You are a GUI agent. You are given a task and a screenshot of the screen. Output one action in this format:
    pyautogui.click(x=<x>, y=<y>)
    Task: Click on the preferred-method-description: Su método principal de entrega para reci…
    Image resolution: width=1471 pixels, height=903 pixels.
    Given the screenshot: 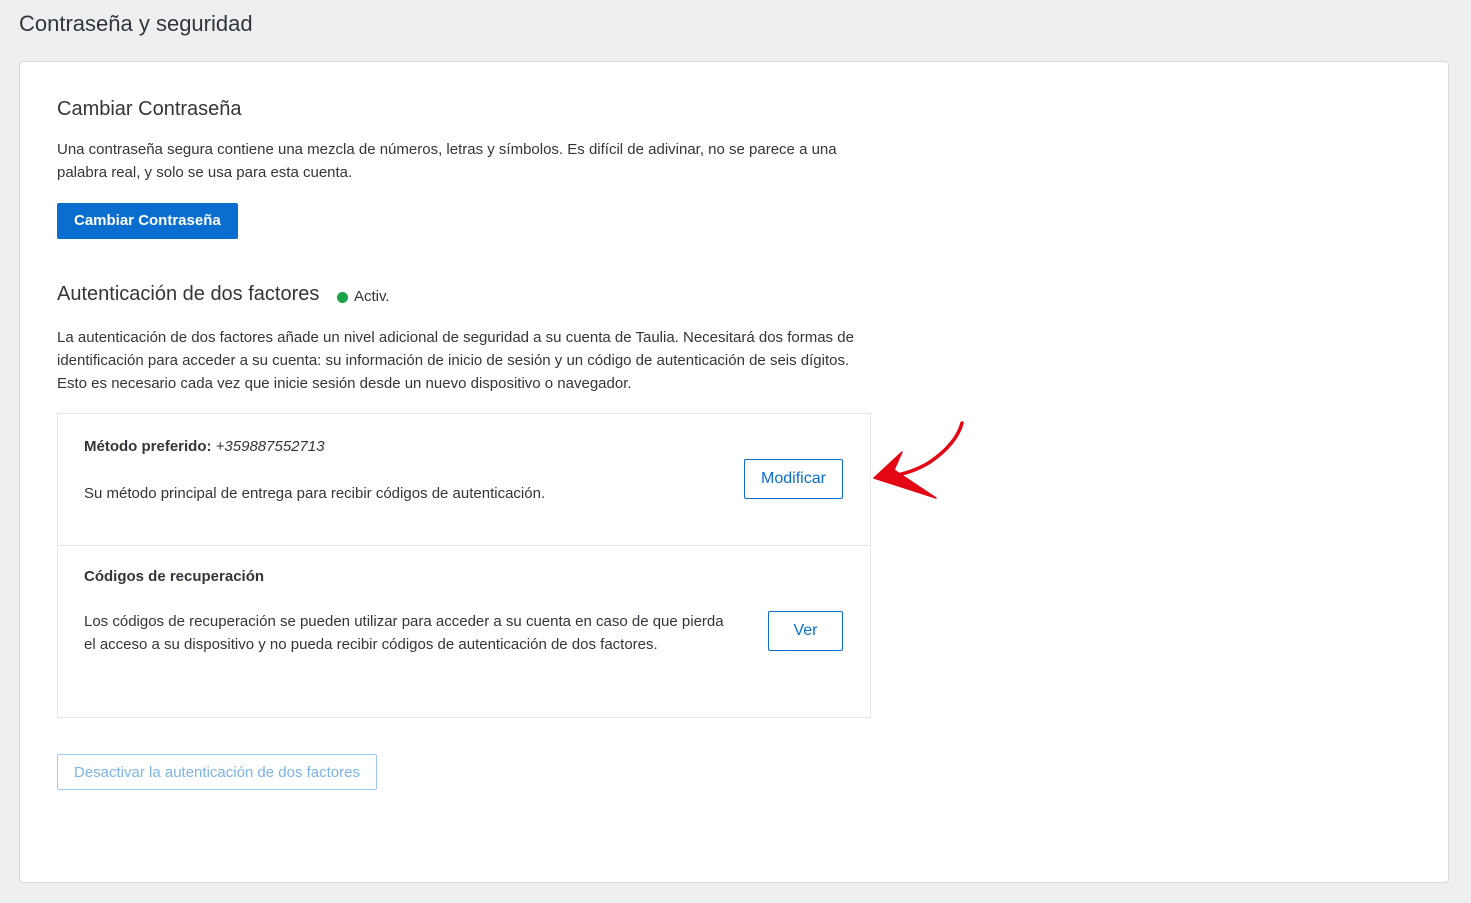 What is the action you would take?
    pyautogui.click(x=315, y=493)
    